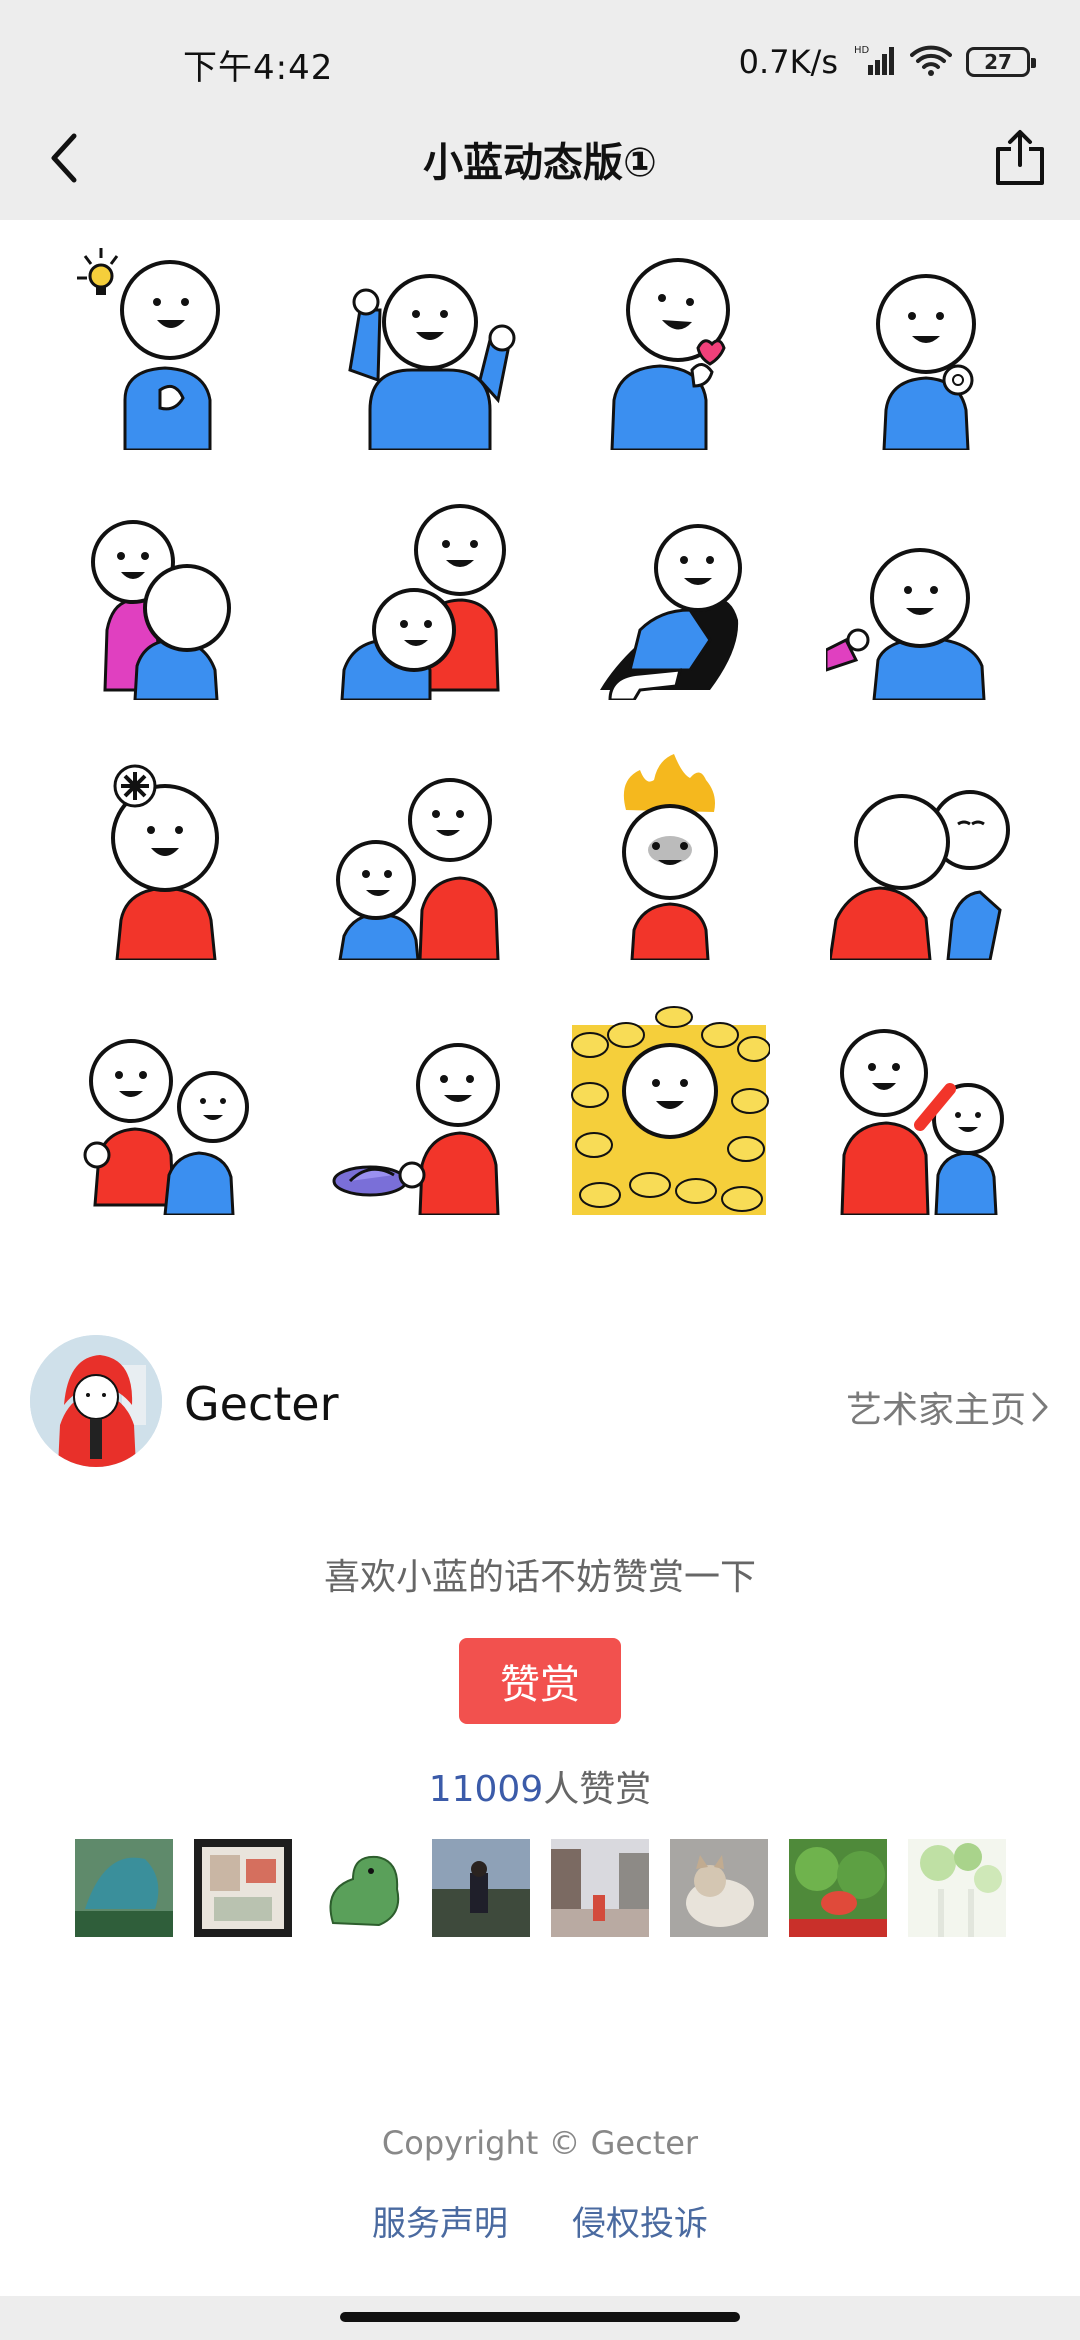 The image size is (1080, 2340). Describe the element at coordinates (540, 1888) in the screenshot. I see `supporter-avatars` at that location.